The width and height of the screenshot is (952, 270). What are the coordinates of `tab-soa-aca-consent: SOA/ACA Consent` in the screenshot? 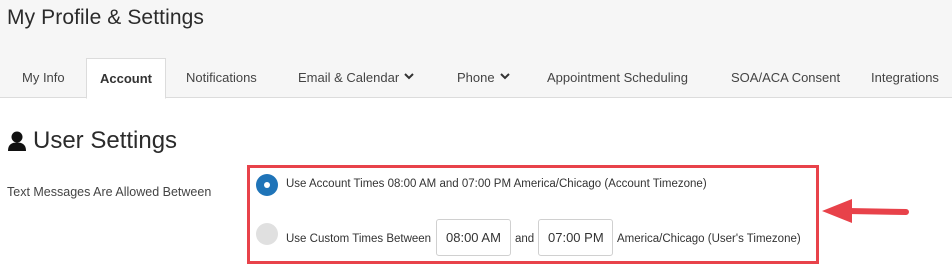 It's located at (785, 78).